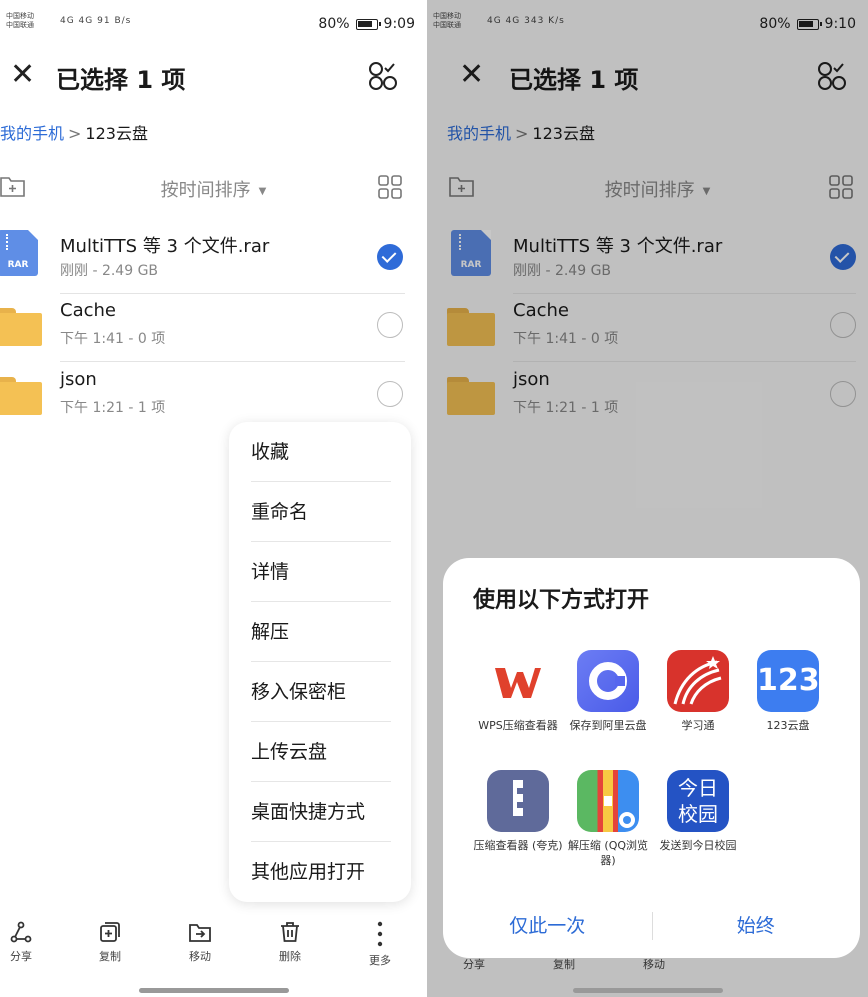 The height and width of the screenshot is (997, 868). I want to click on app-123pan: 123 123云盘, so click(788, 691).